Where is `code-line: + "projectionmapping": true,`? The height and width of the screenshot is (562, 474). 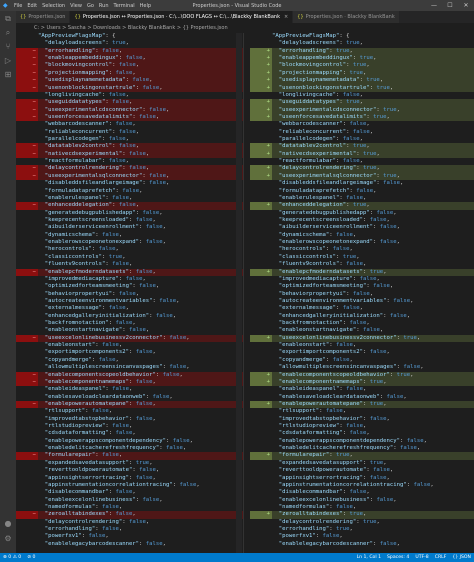
code-line: + "projectionmapping": true, is located at coordinates (362, 73).